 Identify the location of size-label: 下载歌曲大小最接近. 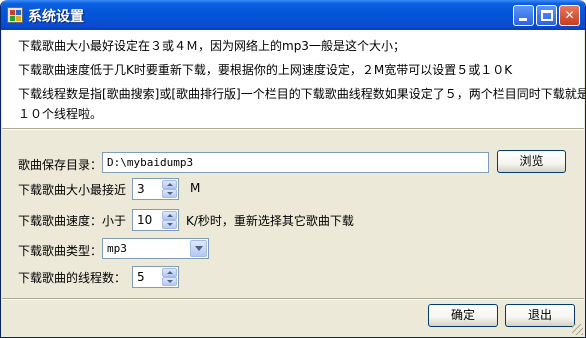
(72, 190).